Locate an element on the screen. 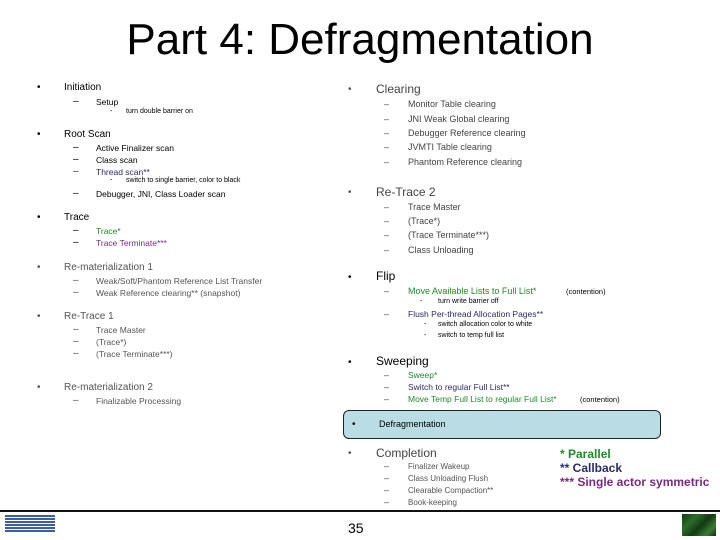 The width and height of the screenshot is (720, 540). initiation-item: Setup is located at coordinates (107, 102).